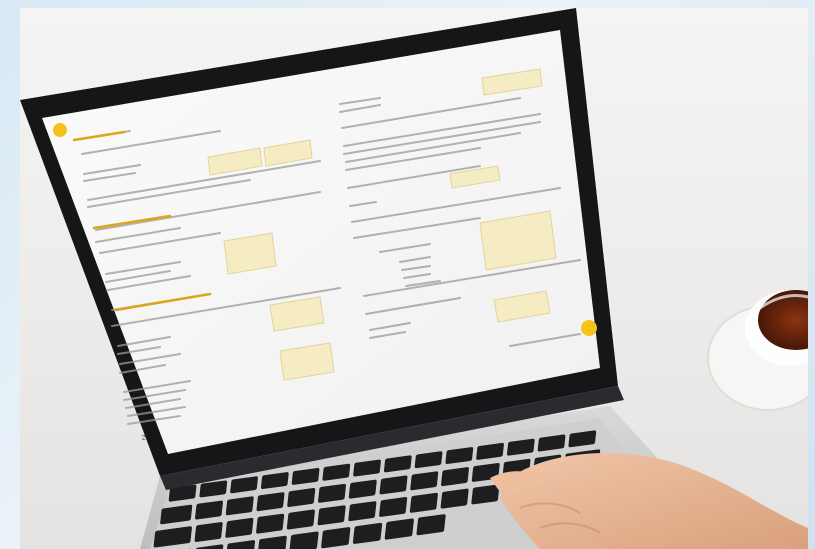  I want to click on right-page-badge, so click(589, 328).